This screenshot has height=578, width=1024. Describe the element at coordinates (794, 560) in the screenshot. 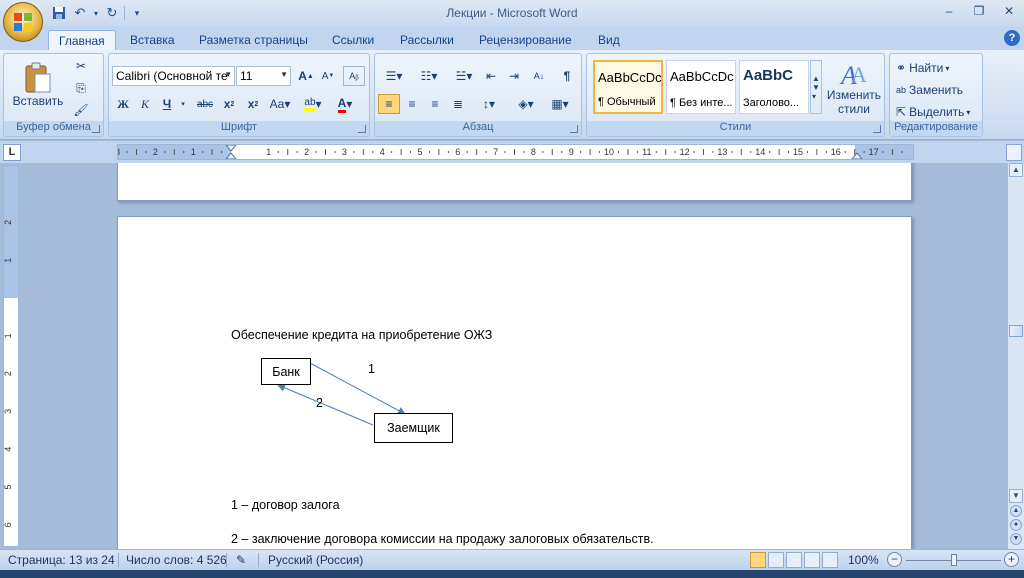

I see `web-layout-icon` at that location.